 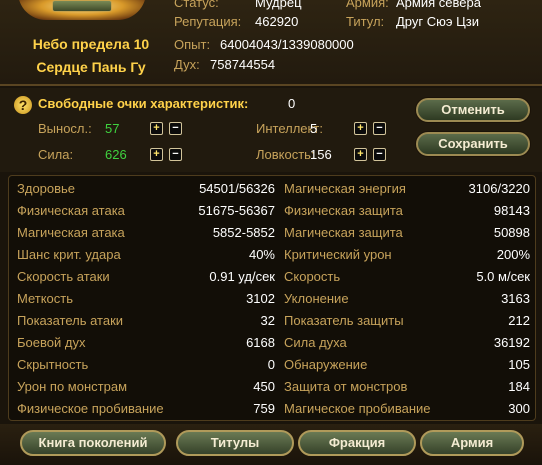 What do you see at coordinates (316, 298) in the screenshot?
I see `stat-label: Уклонение` at bounding box center [316, 298].